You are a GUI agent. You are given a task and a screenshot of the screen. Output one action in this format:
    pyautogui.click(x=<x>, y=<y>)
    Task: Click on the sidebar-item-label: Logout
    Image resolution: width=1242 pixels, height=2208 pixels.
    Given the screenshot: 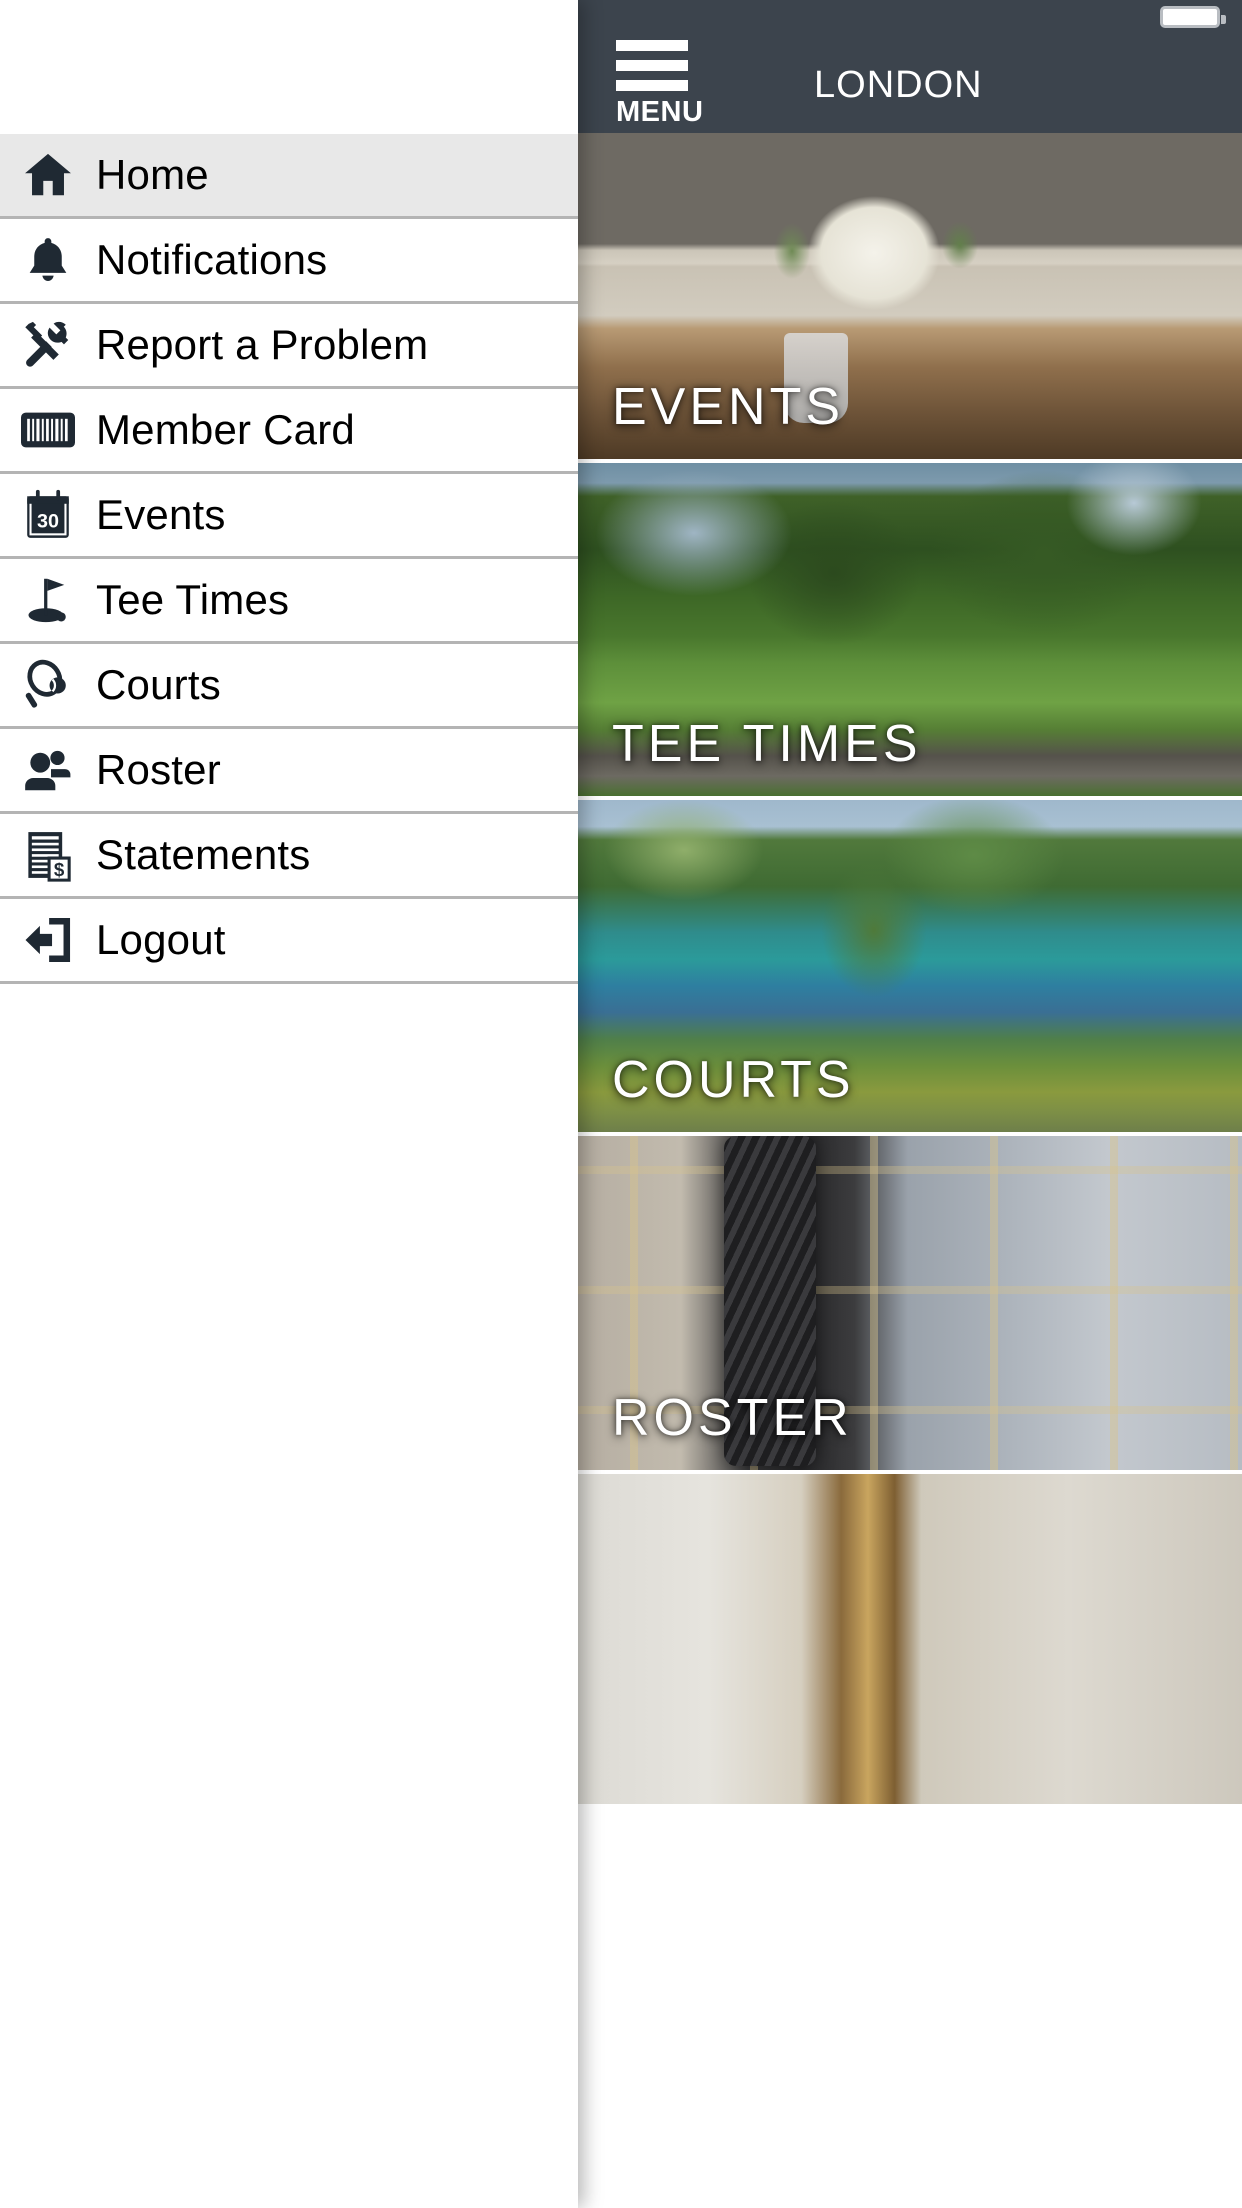 What is the action you would take?
    pyautogui.click(x=161, y=939)
    